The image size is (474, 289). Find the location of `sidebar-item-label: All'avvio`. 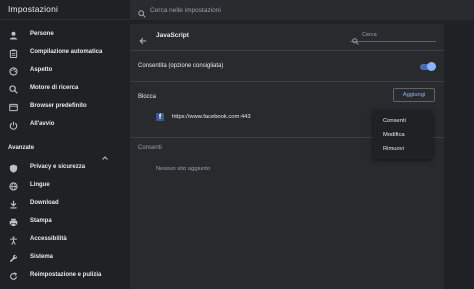

sidebar-item-label: All'avvio is located at coordinates (42, 124).